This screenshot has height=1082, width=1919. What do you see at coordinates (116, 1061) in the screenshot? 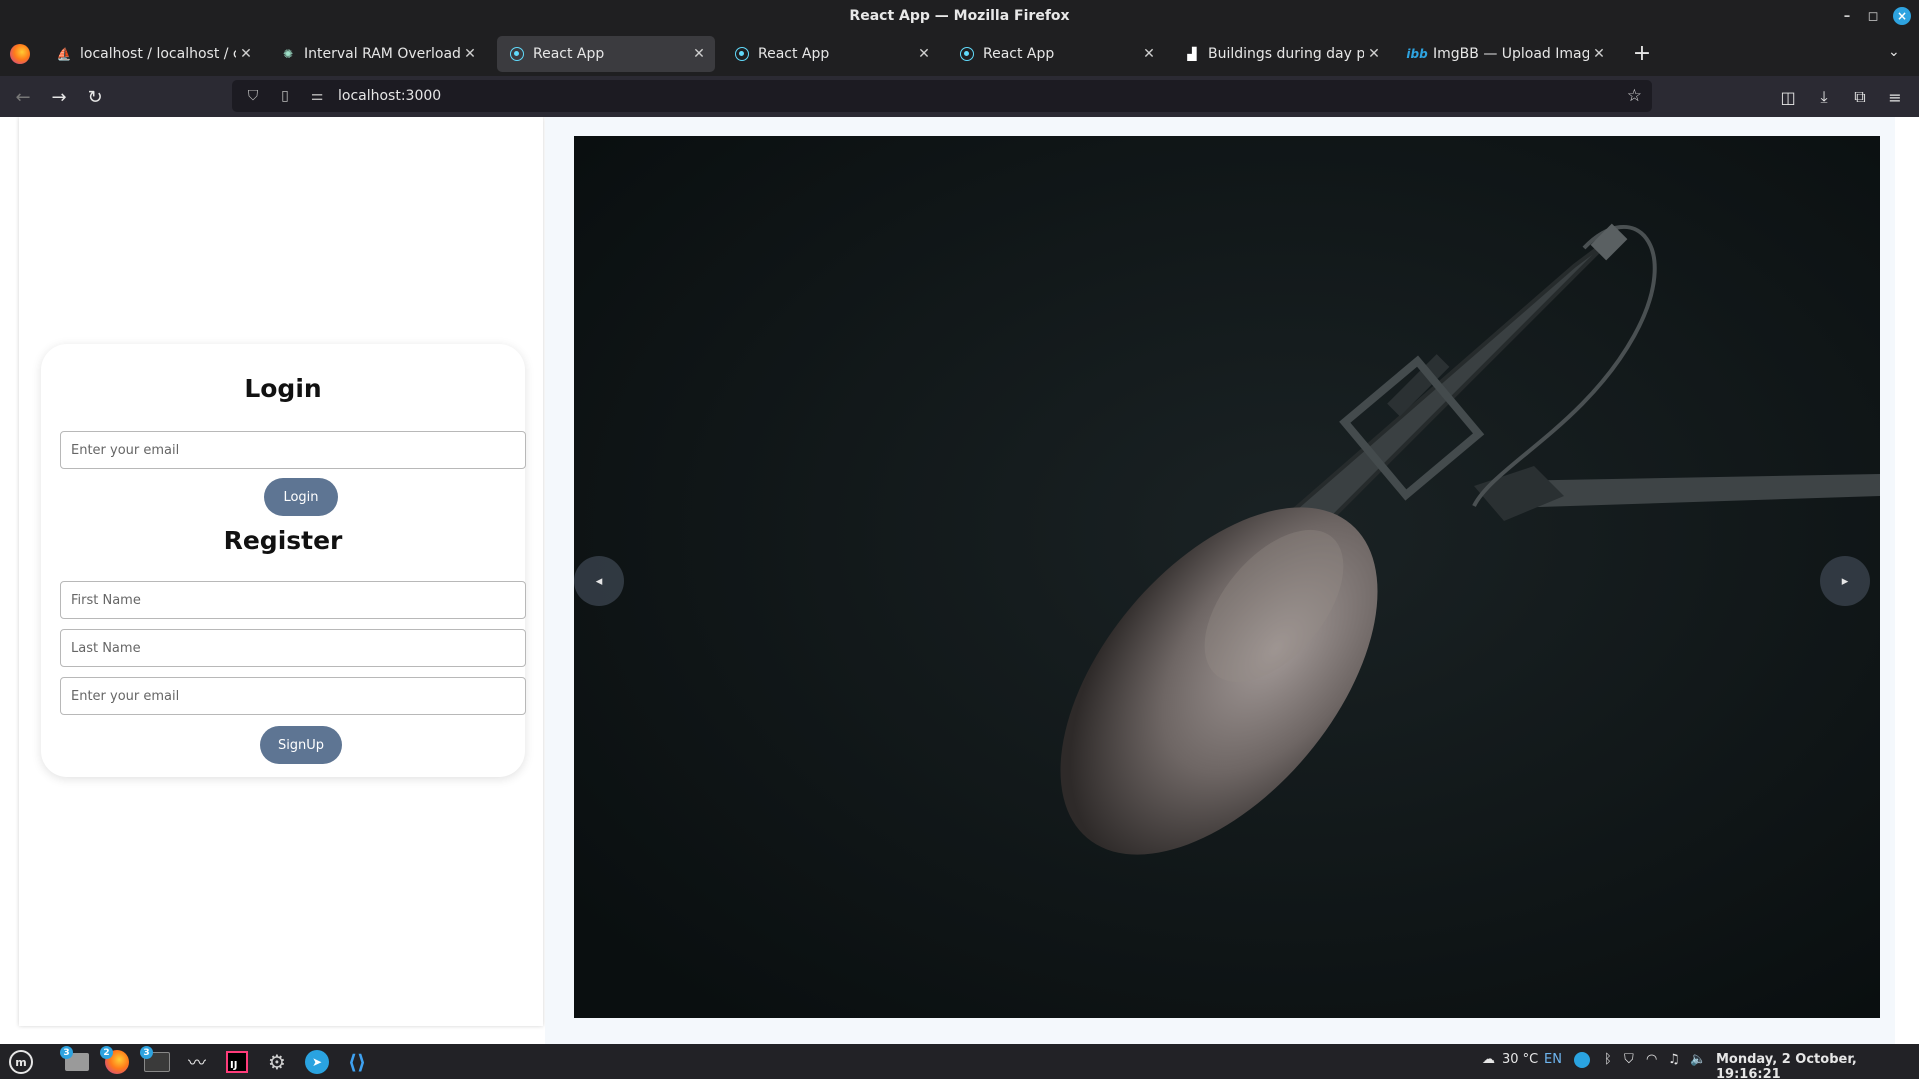
I see `firefox-icon: 2` at bounding box center [116, 1061].